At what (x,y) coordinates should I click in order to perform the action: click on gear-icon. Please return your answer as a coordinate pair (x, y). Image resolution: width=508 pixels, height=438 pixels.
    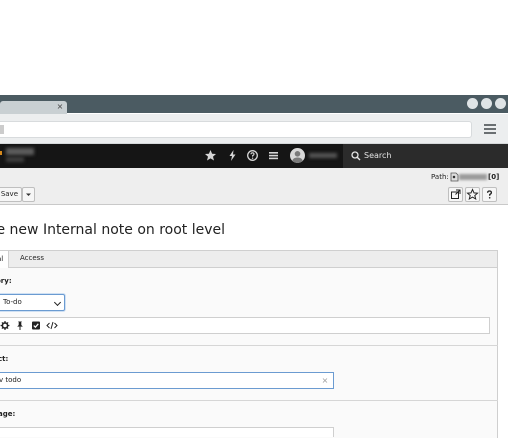
    Looking at the image, I should click on (5, 325).